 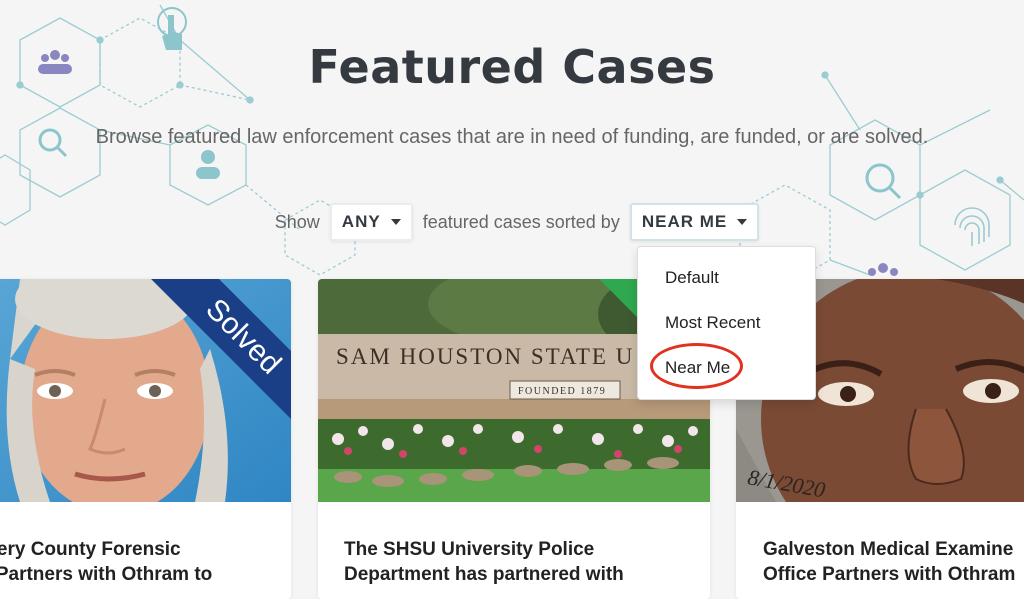 I want to click on sort-option-default: Default, so click(x=692, y=278).